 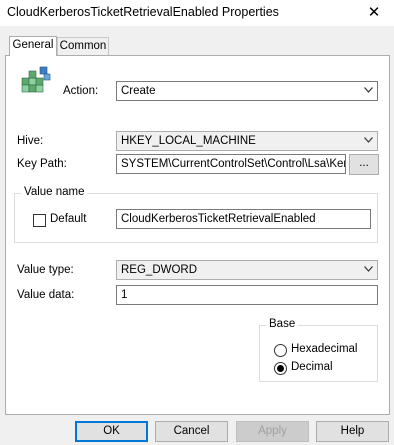 I want to click on base-group: Base Hexadecimal Decimal, so click(x=318, y=350).